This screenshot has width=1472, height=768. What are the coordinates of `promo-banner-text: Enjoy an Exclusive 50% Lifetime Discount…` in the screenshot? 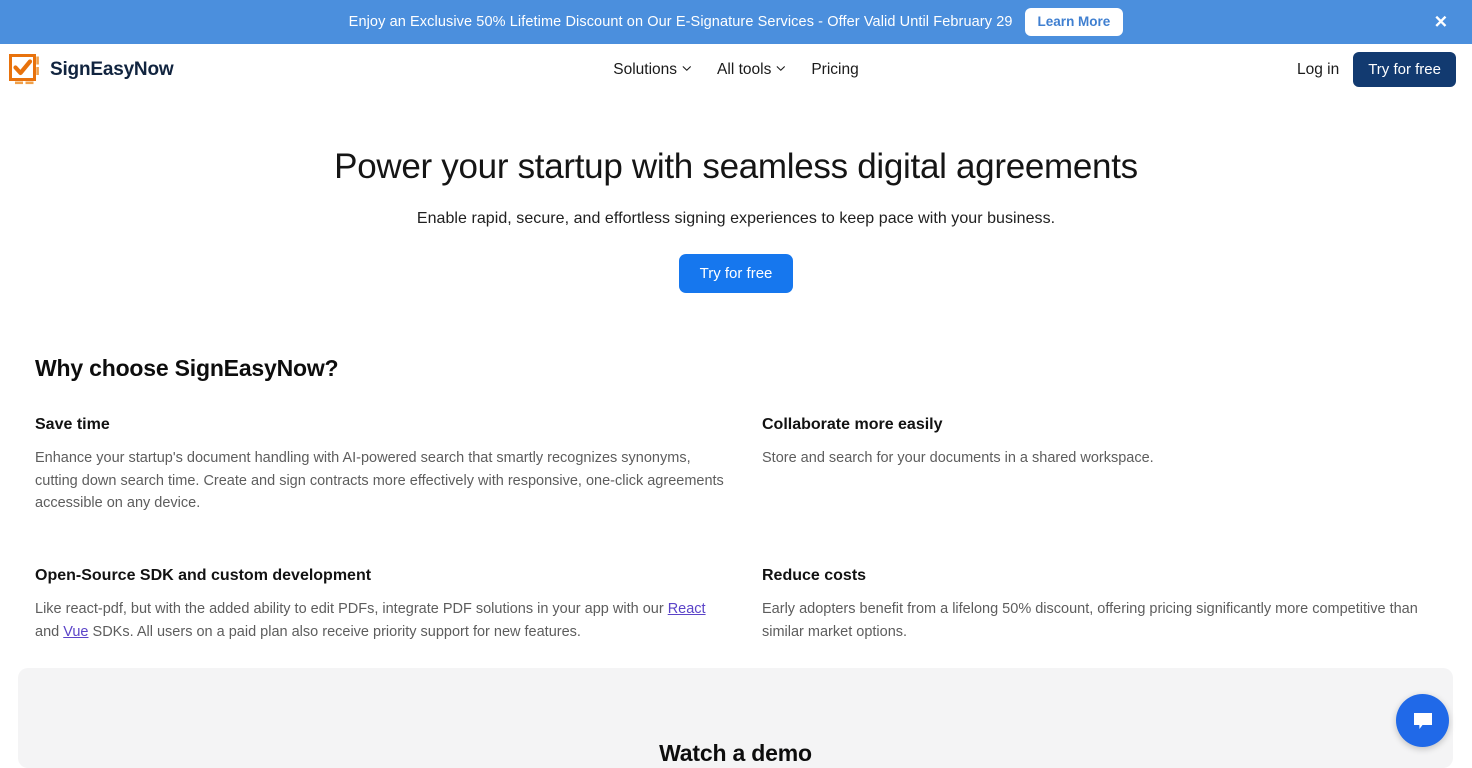 It's located at (680, 22).